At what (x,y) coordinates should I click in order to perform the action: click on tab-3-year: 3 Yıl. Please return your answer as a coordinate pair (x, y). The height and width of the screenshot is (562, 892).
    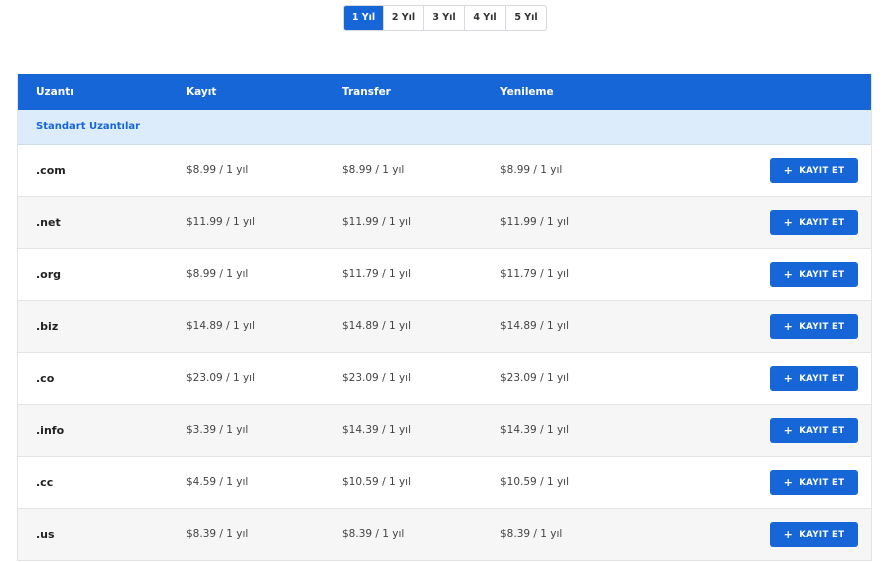
    Looking at the image, I should click on (443, 18).